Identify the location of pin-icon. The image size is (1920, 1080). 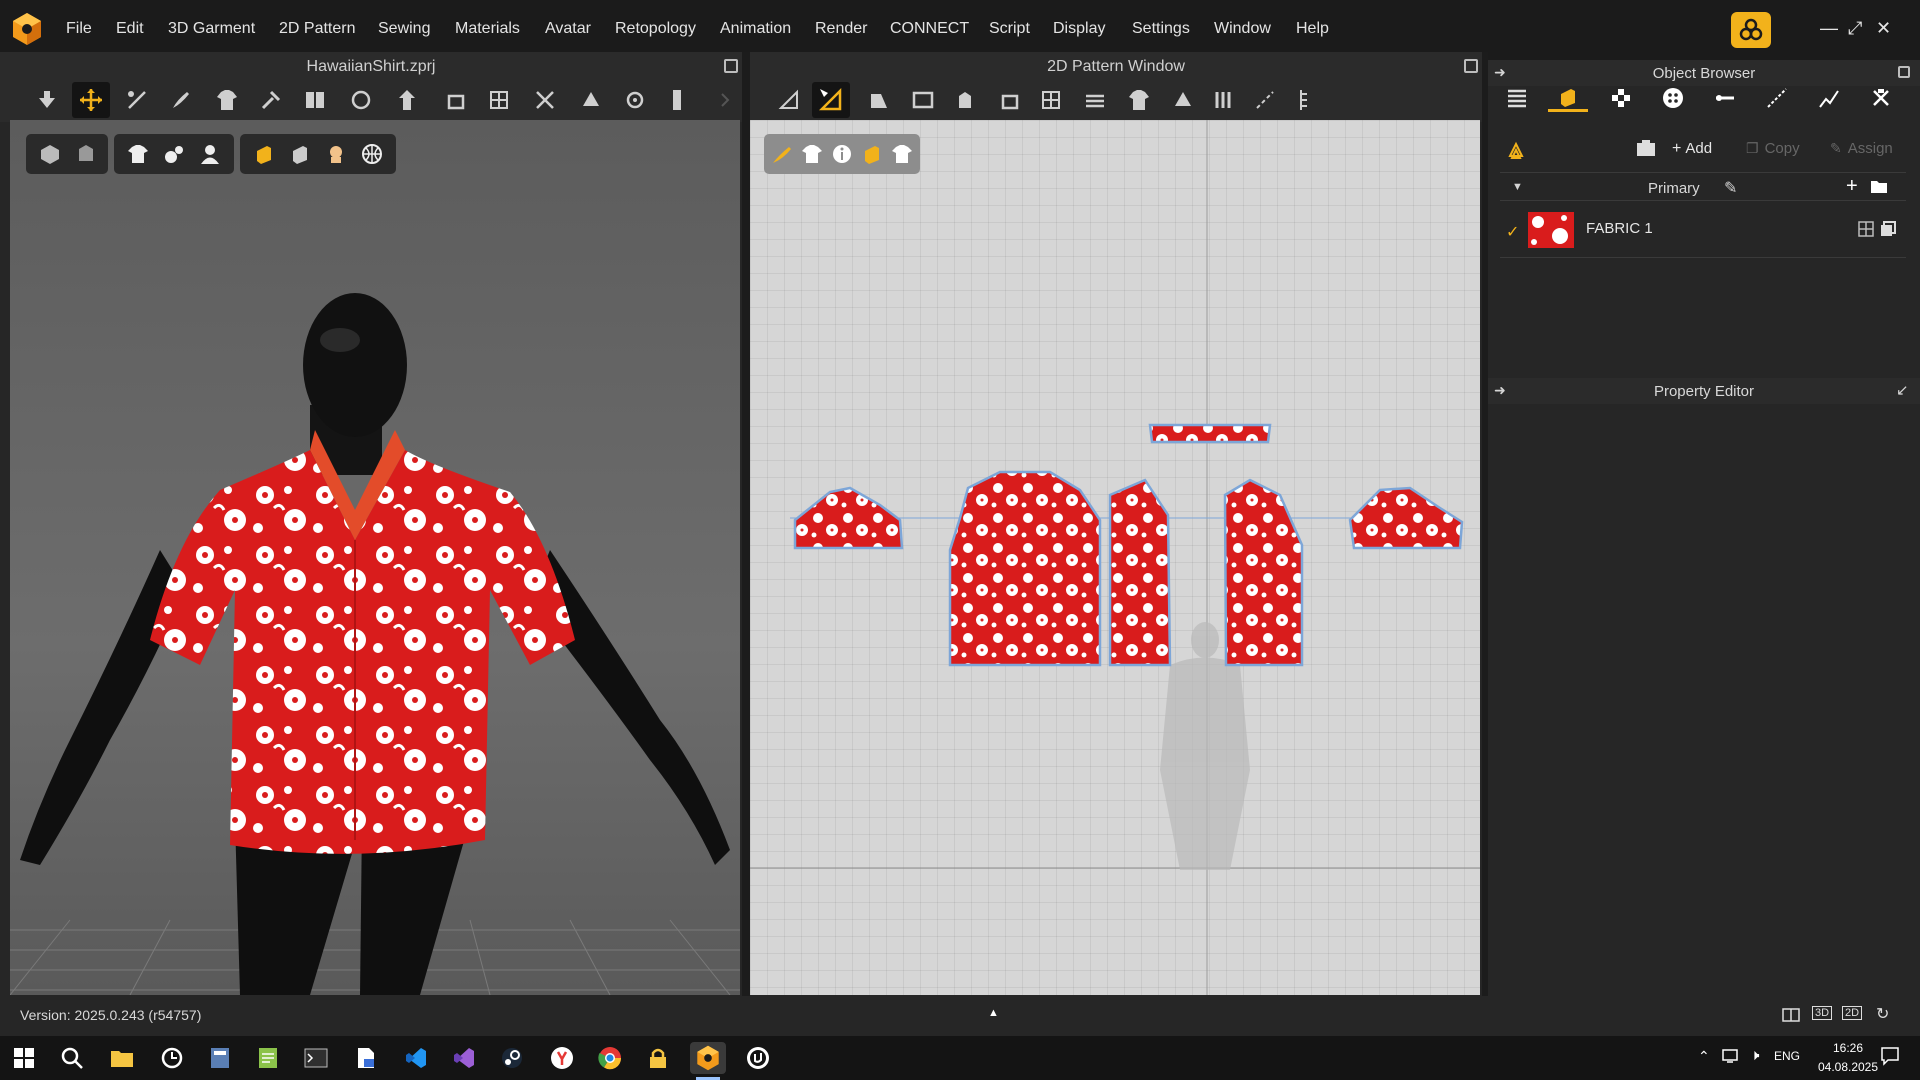
(271, 100).